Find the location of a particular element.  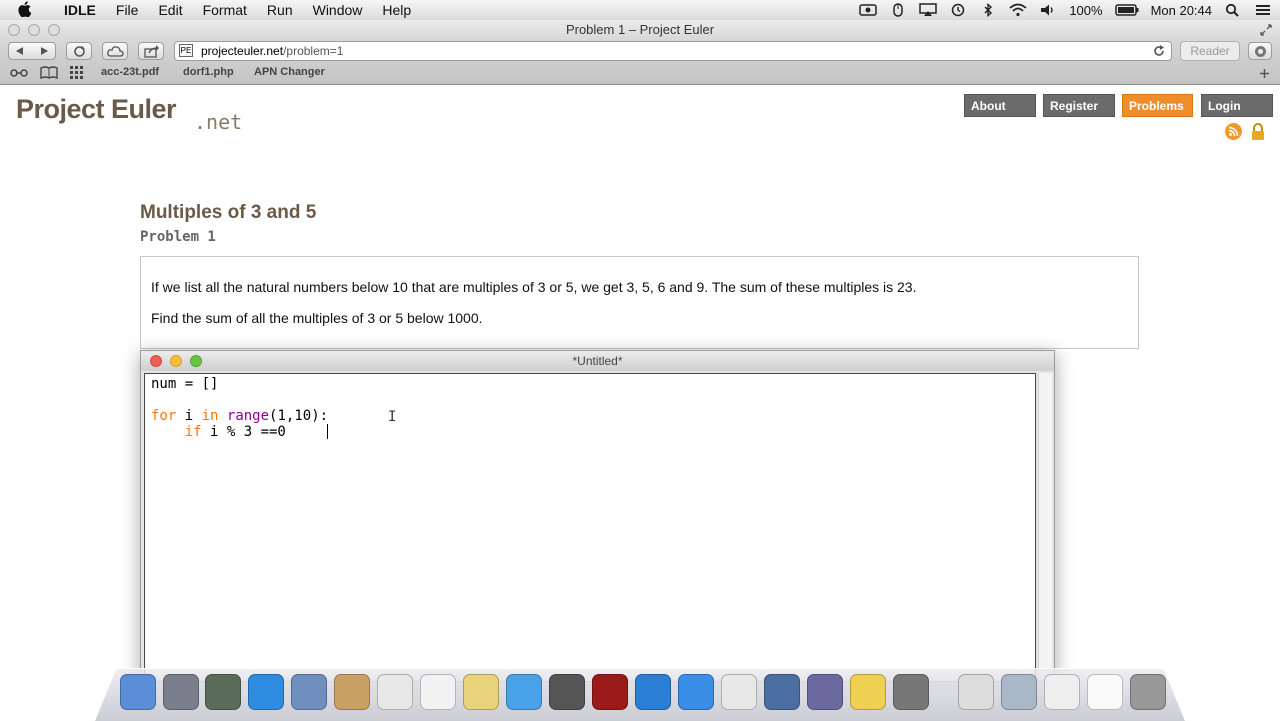

lock-icon is located at coordinates (1258, 131).